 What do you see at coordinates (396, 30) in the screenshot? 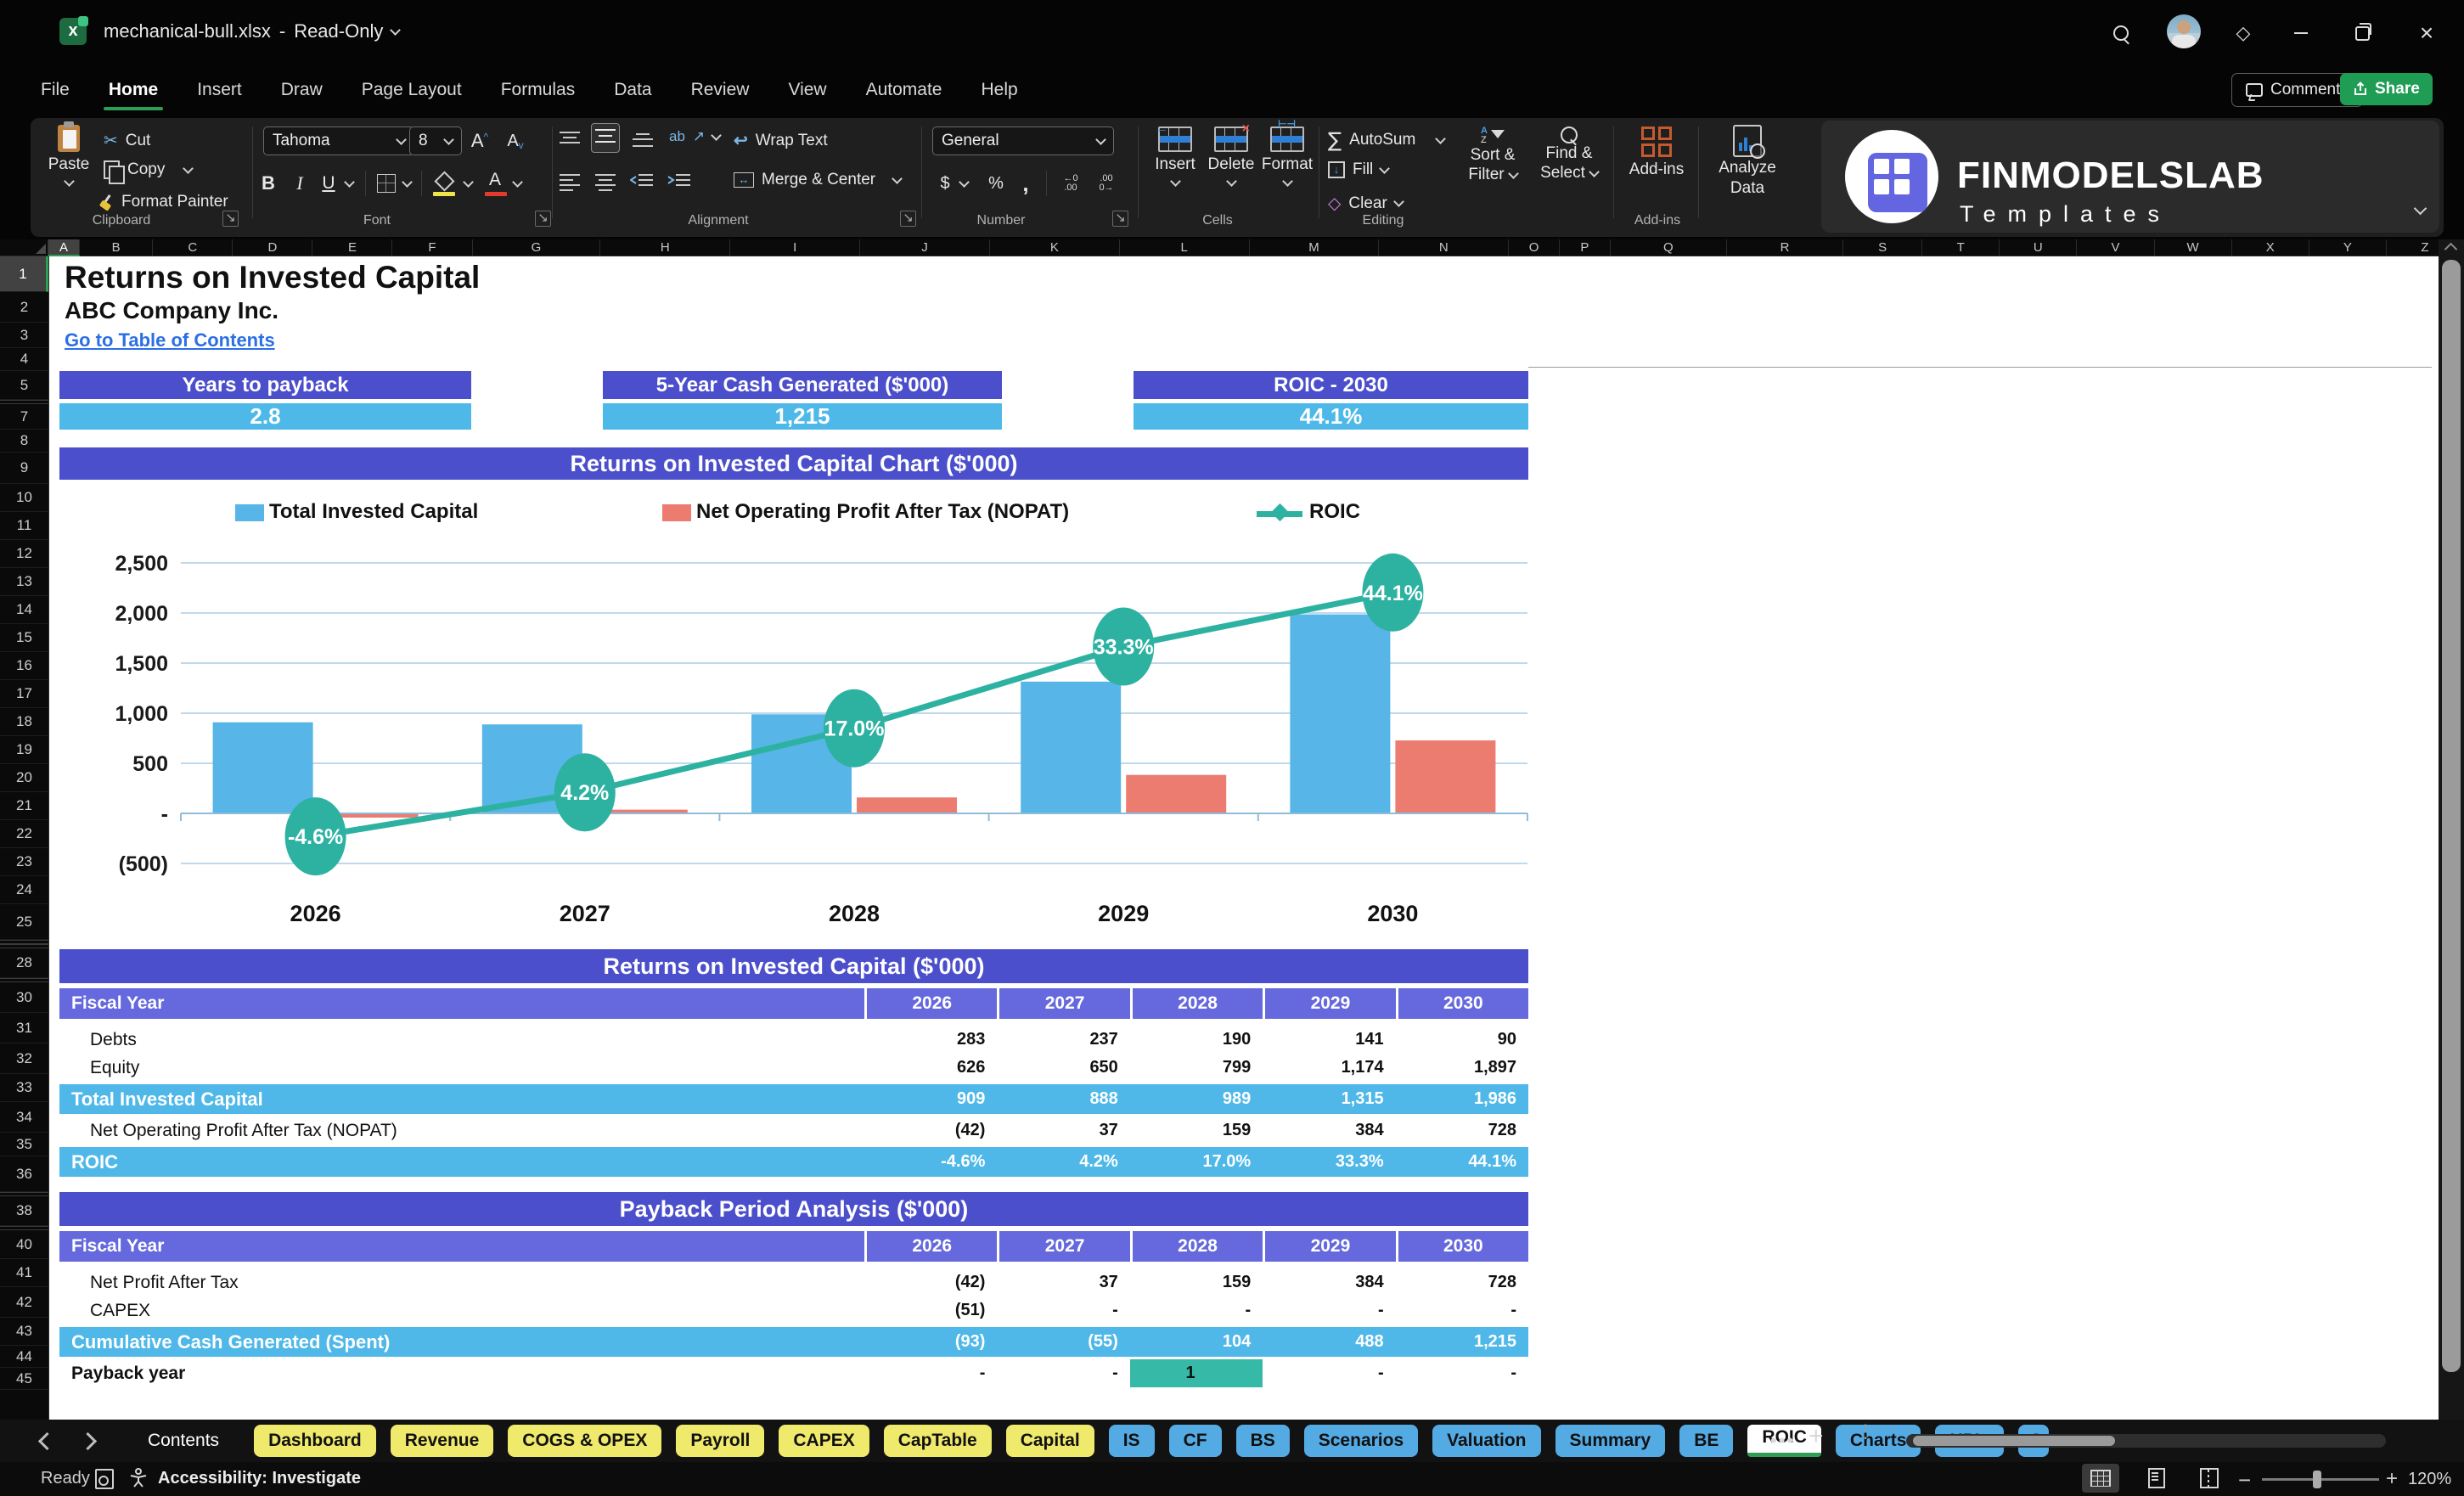
I see `title-dropdown-icon` at bounding box center [396, 30].